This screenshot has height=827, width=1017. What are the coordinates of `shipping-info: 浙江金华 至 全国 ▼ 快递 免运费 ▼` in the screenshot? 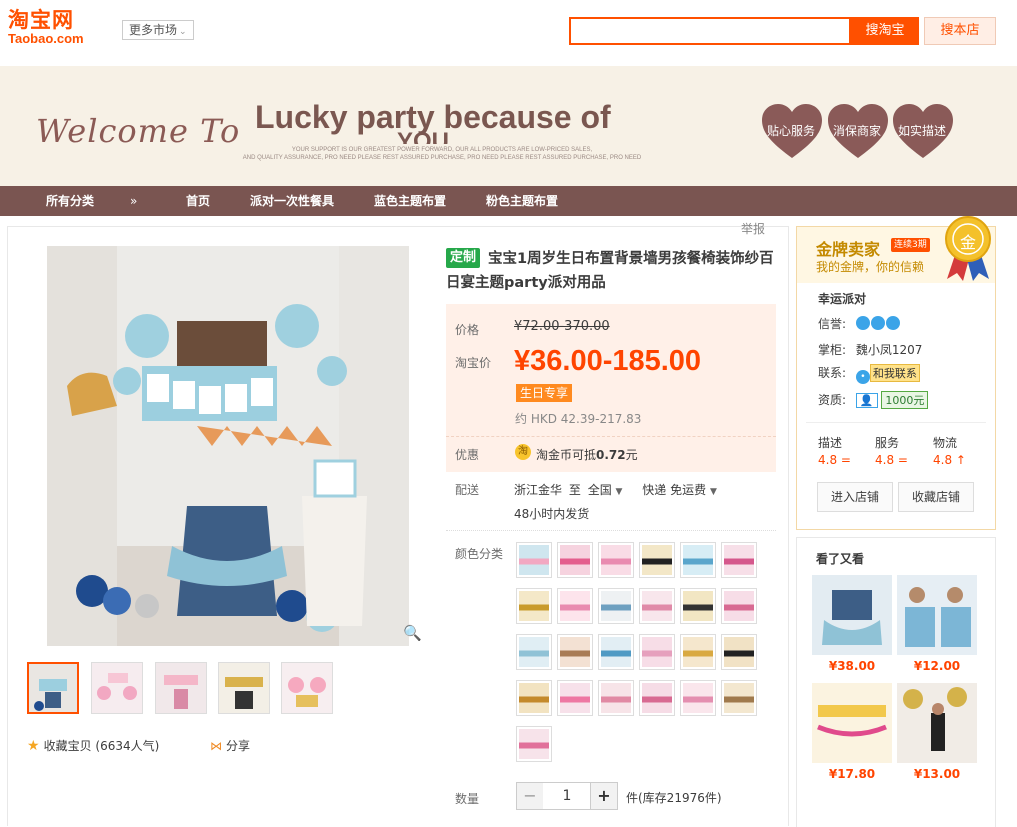 It's located at (615, 489).